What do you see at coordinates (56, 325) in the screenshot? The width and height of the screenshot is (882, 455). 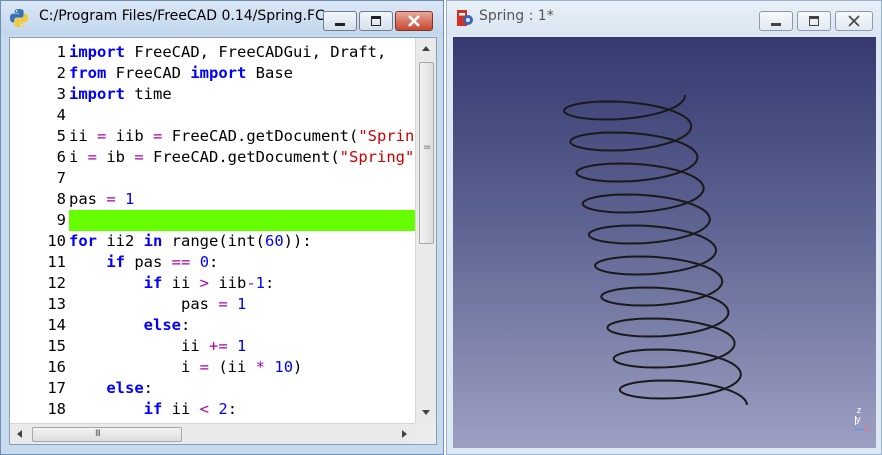 I see `line-number: 14` at bounding box center [56, 325].